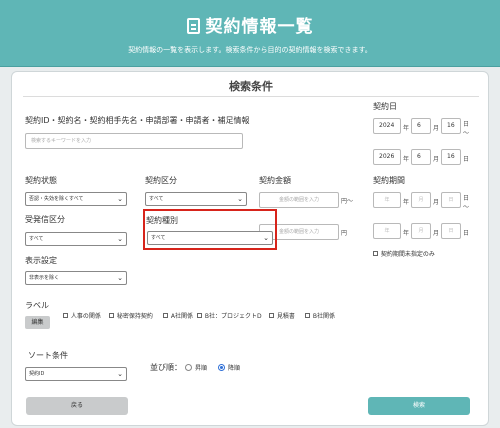 This screenshot has width=500, height=428. What do you see at coordinates (251, 86) in the screenshot?
I see `section-title: 検索条件` at bounding box center [251, 86].